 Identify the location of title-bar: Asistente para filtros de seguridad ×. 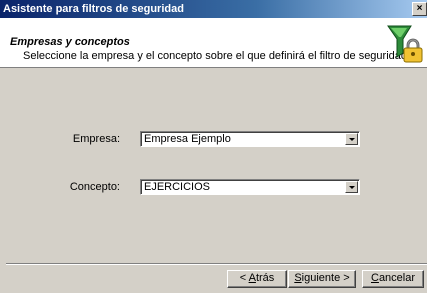
(213, 9).